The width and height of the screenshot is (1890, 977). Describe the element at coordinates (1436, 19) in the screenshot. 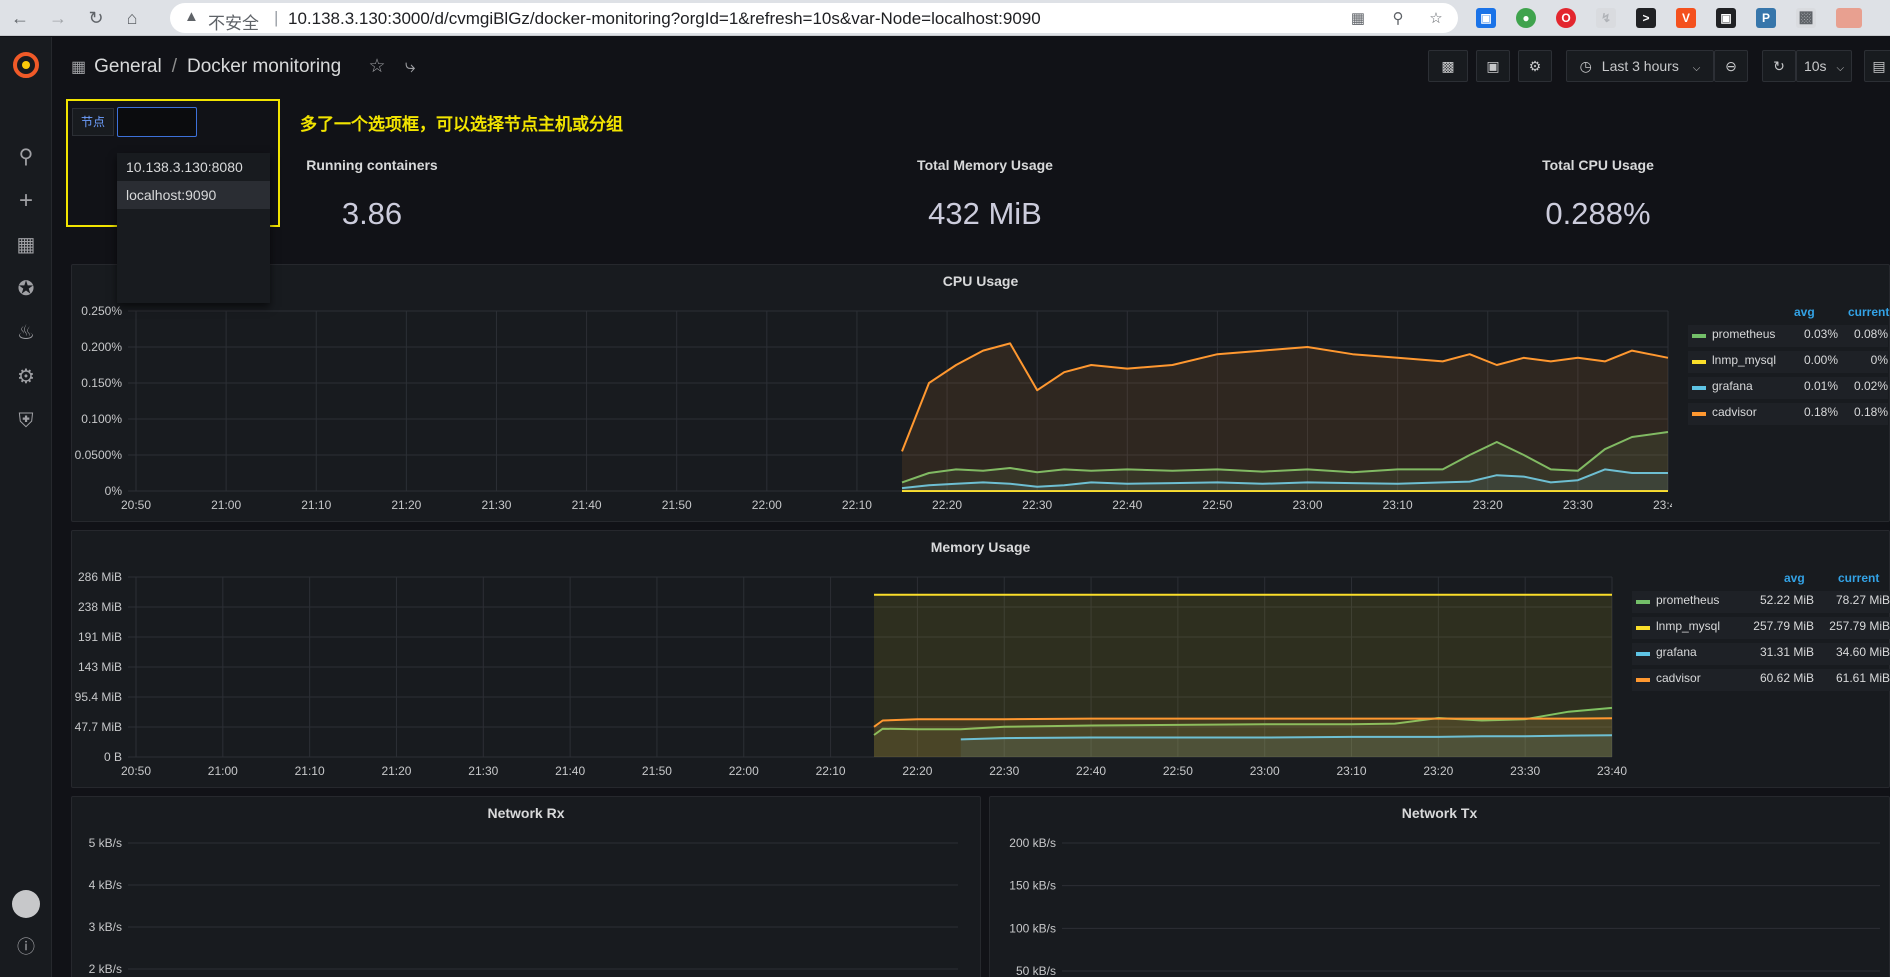

I see `bookmark-star-icon: ☆` at that location.